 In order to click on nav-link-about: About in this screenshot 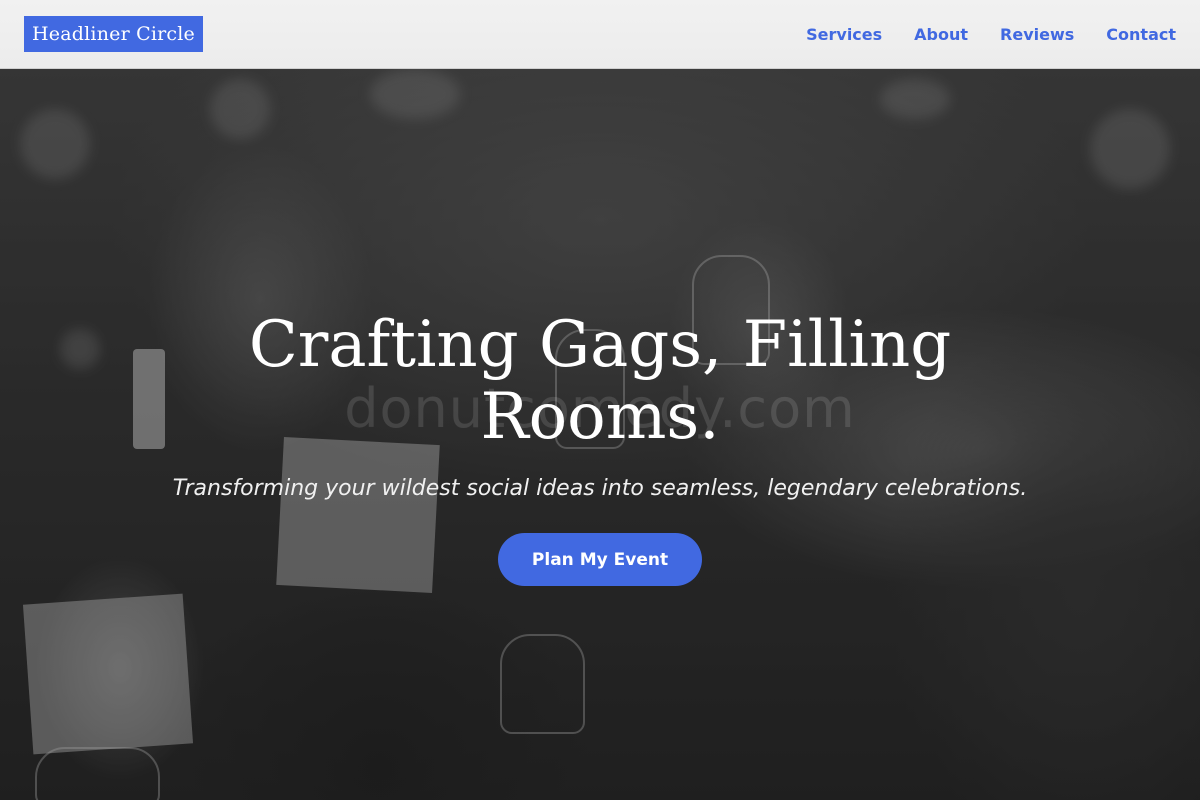, I will do `click(941, 34)`.